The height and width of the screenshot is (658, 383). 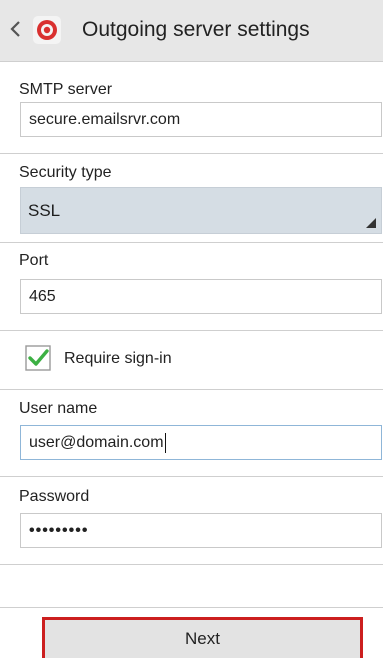 What do you see at coordinates (15, 29) in the screenshot?
I see `chevron-left-icon` at bounding box center [15, 29].